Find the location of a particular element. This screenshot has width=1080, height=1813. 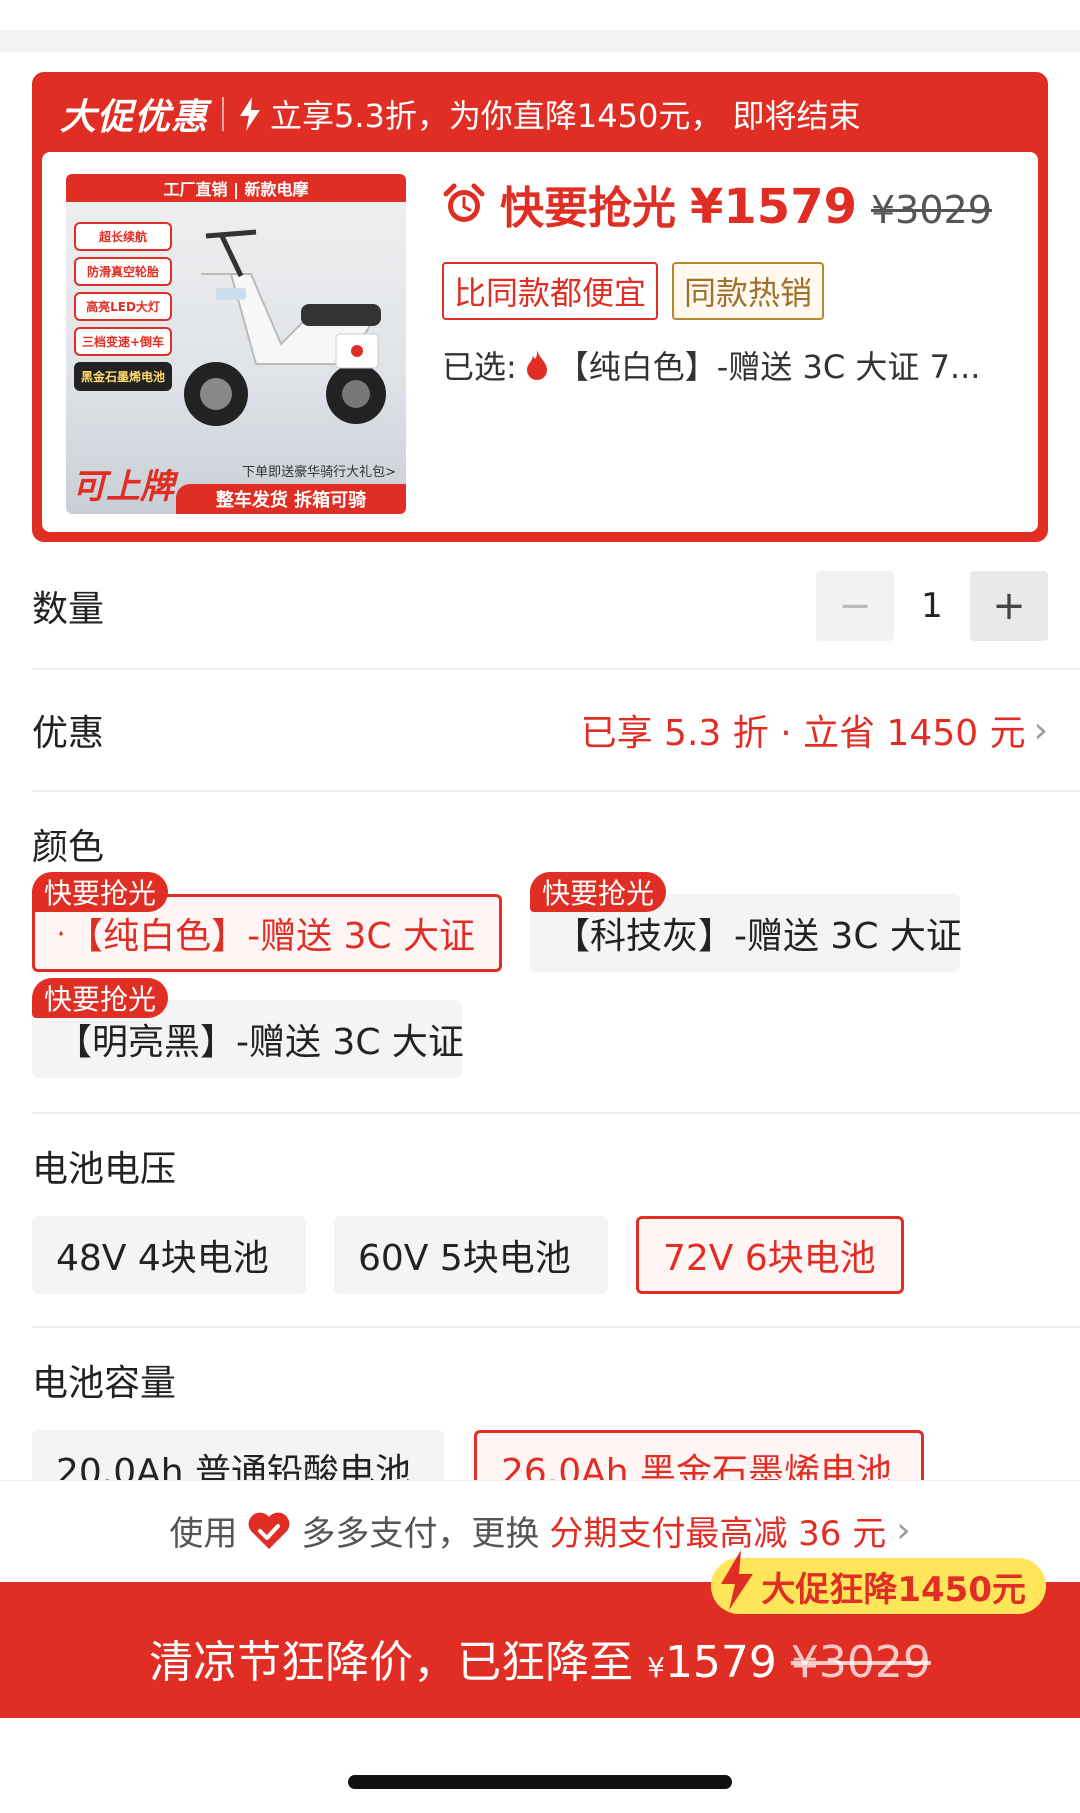

voltage-option-label: 48V 4块电池 is located at coordinates (162, 1258).